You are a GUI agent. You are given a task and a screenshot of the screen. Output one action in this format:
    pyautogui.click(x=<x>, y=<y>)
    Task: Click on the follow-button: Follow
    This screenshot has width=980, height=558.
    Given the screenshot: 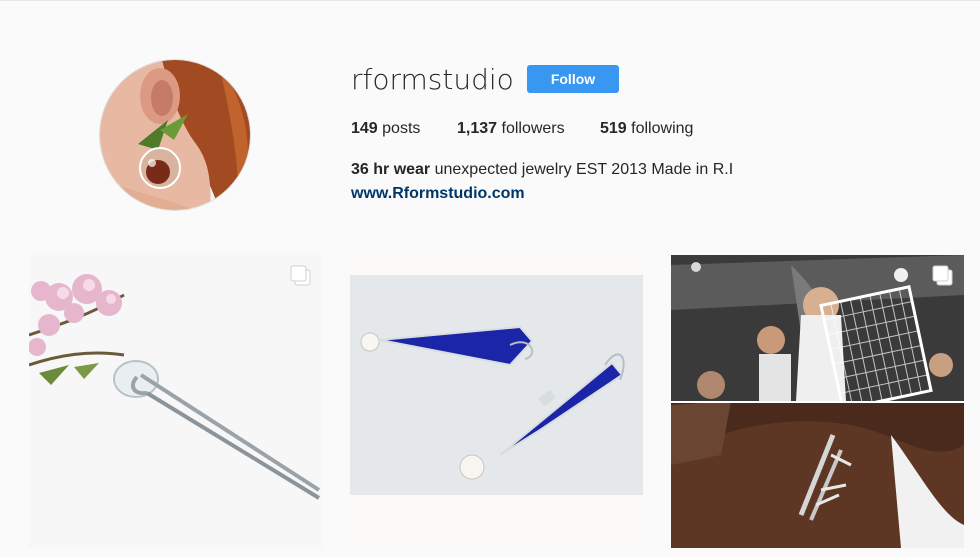 What is the action you would take?
    pyautogui.click(x=573, y=79)
    